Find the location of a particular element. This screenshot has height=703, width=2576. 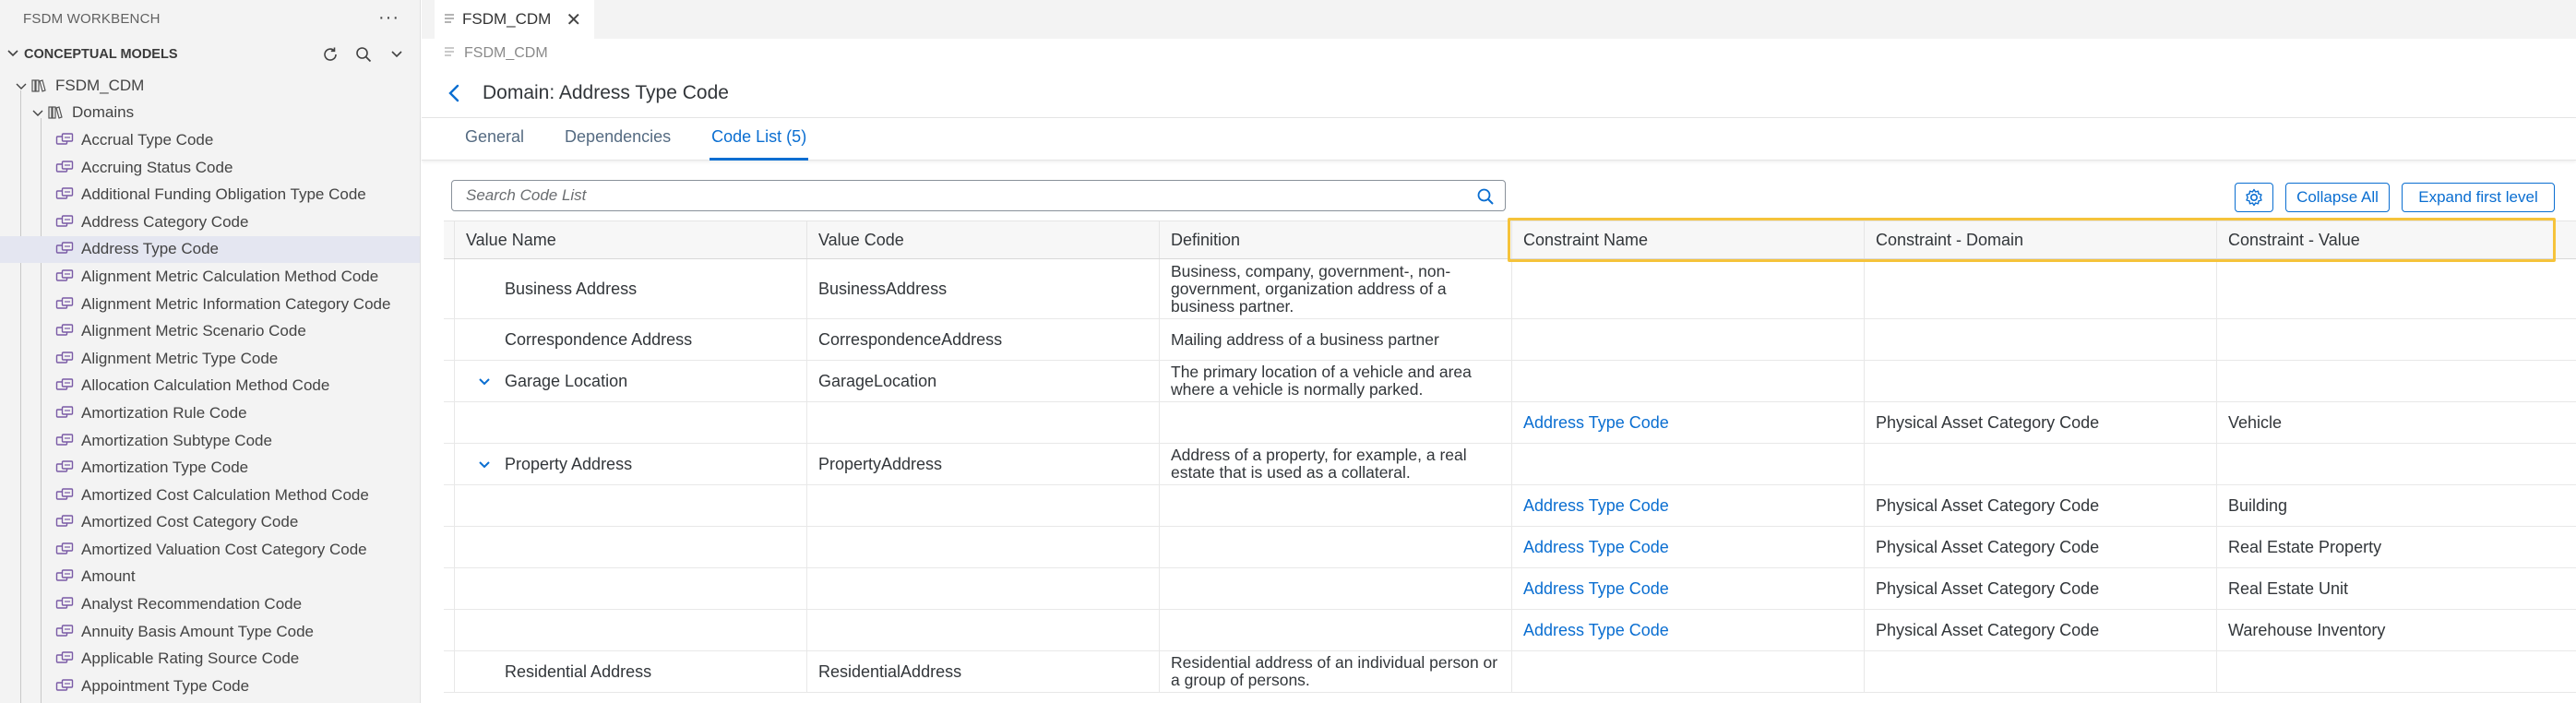

sidebar-item-domain: Amortization Rule Code is located at coordinates (210, 413).